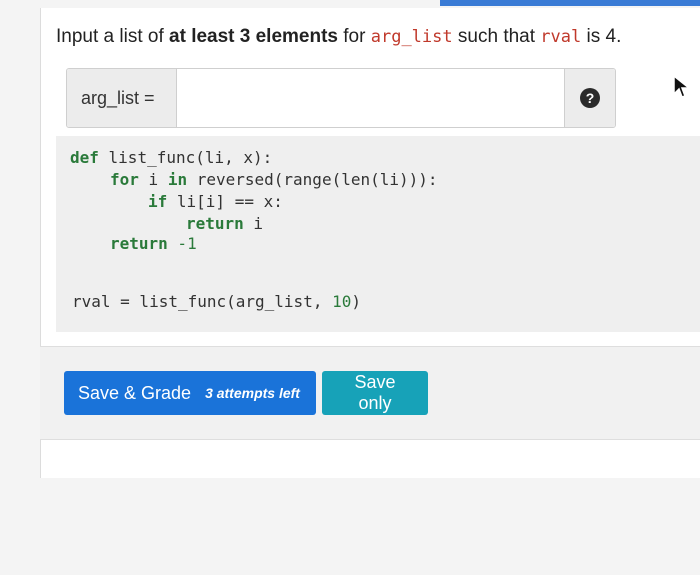  Describe the element at coordinates (375, 393) in the screenshot. I see `save-only-button: Save only` at that location.